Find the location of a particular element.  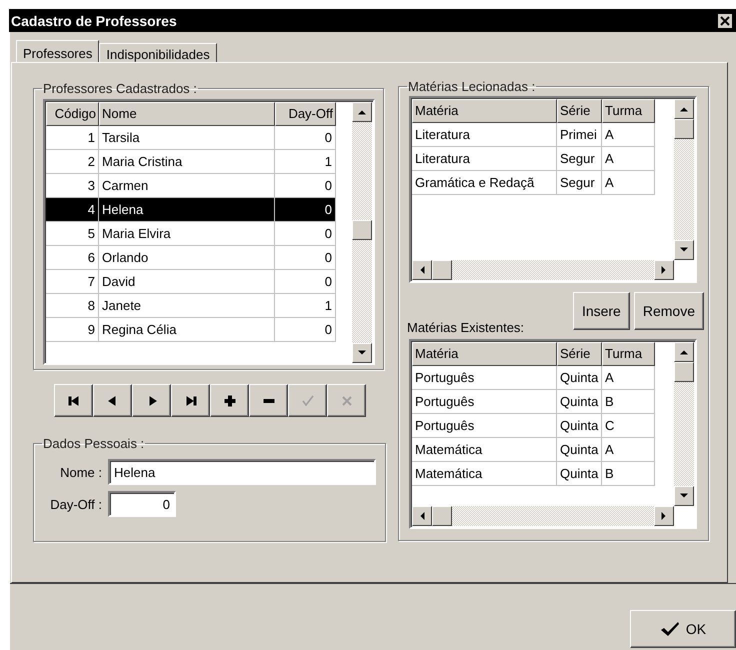

table-cell: Janete is located at coordinates (187, 306).